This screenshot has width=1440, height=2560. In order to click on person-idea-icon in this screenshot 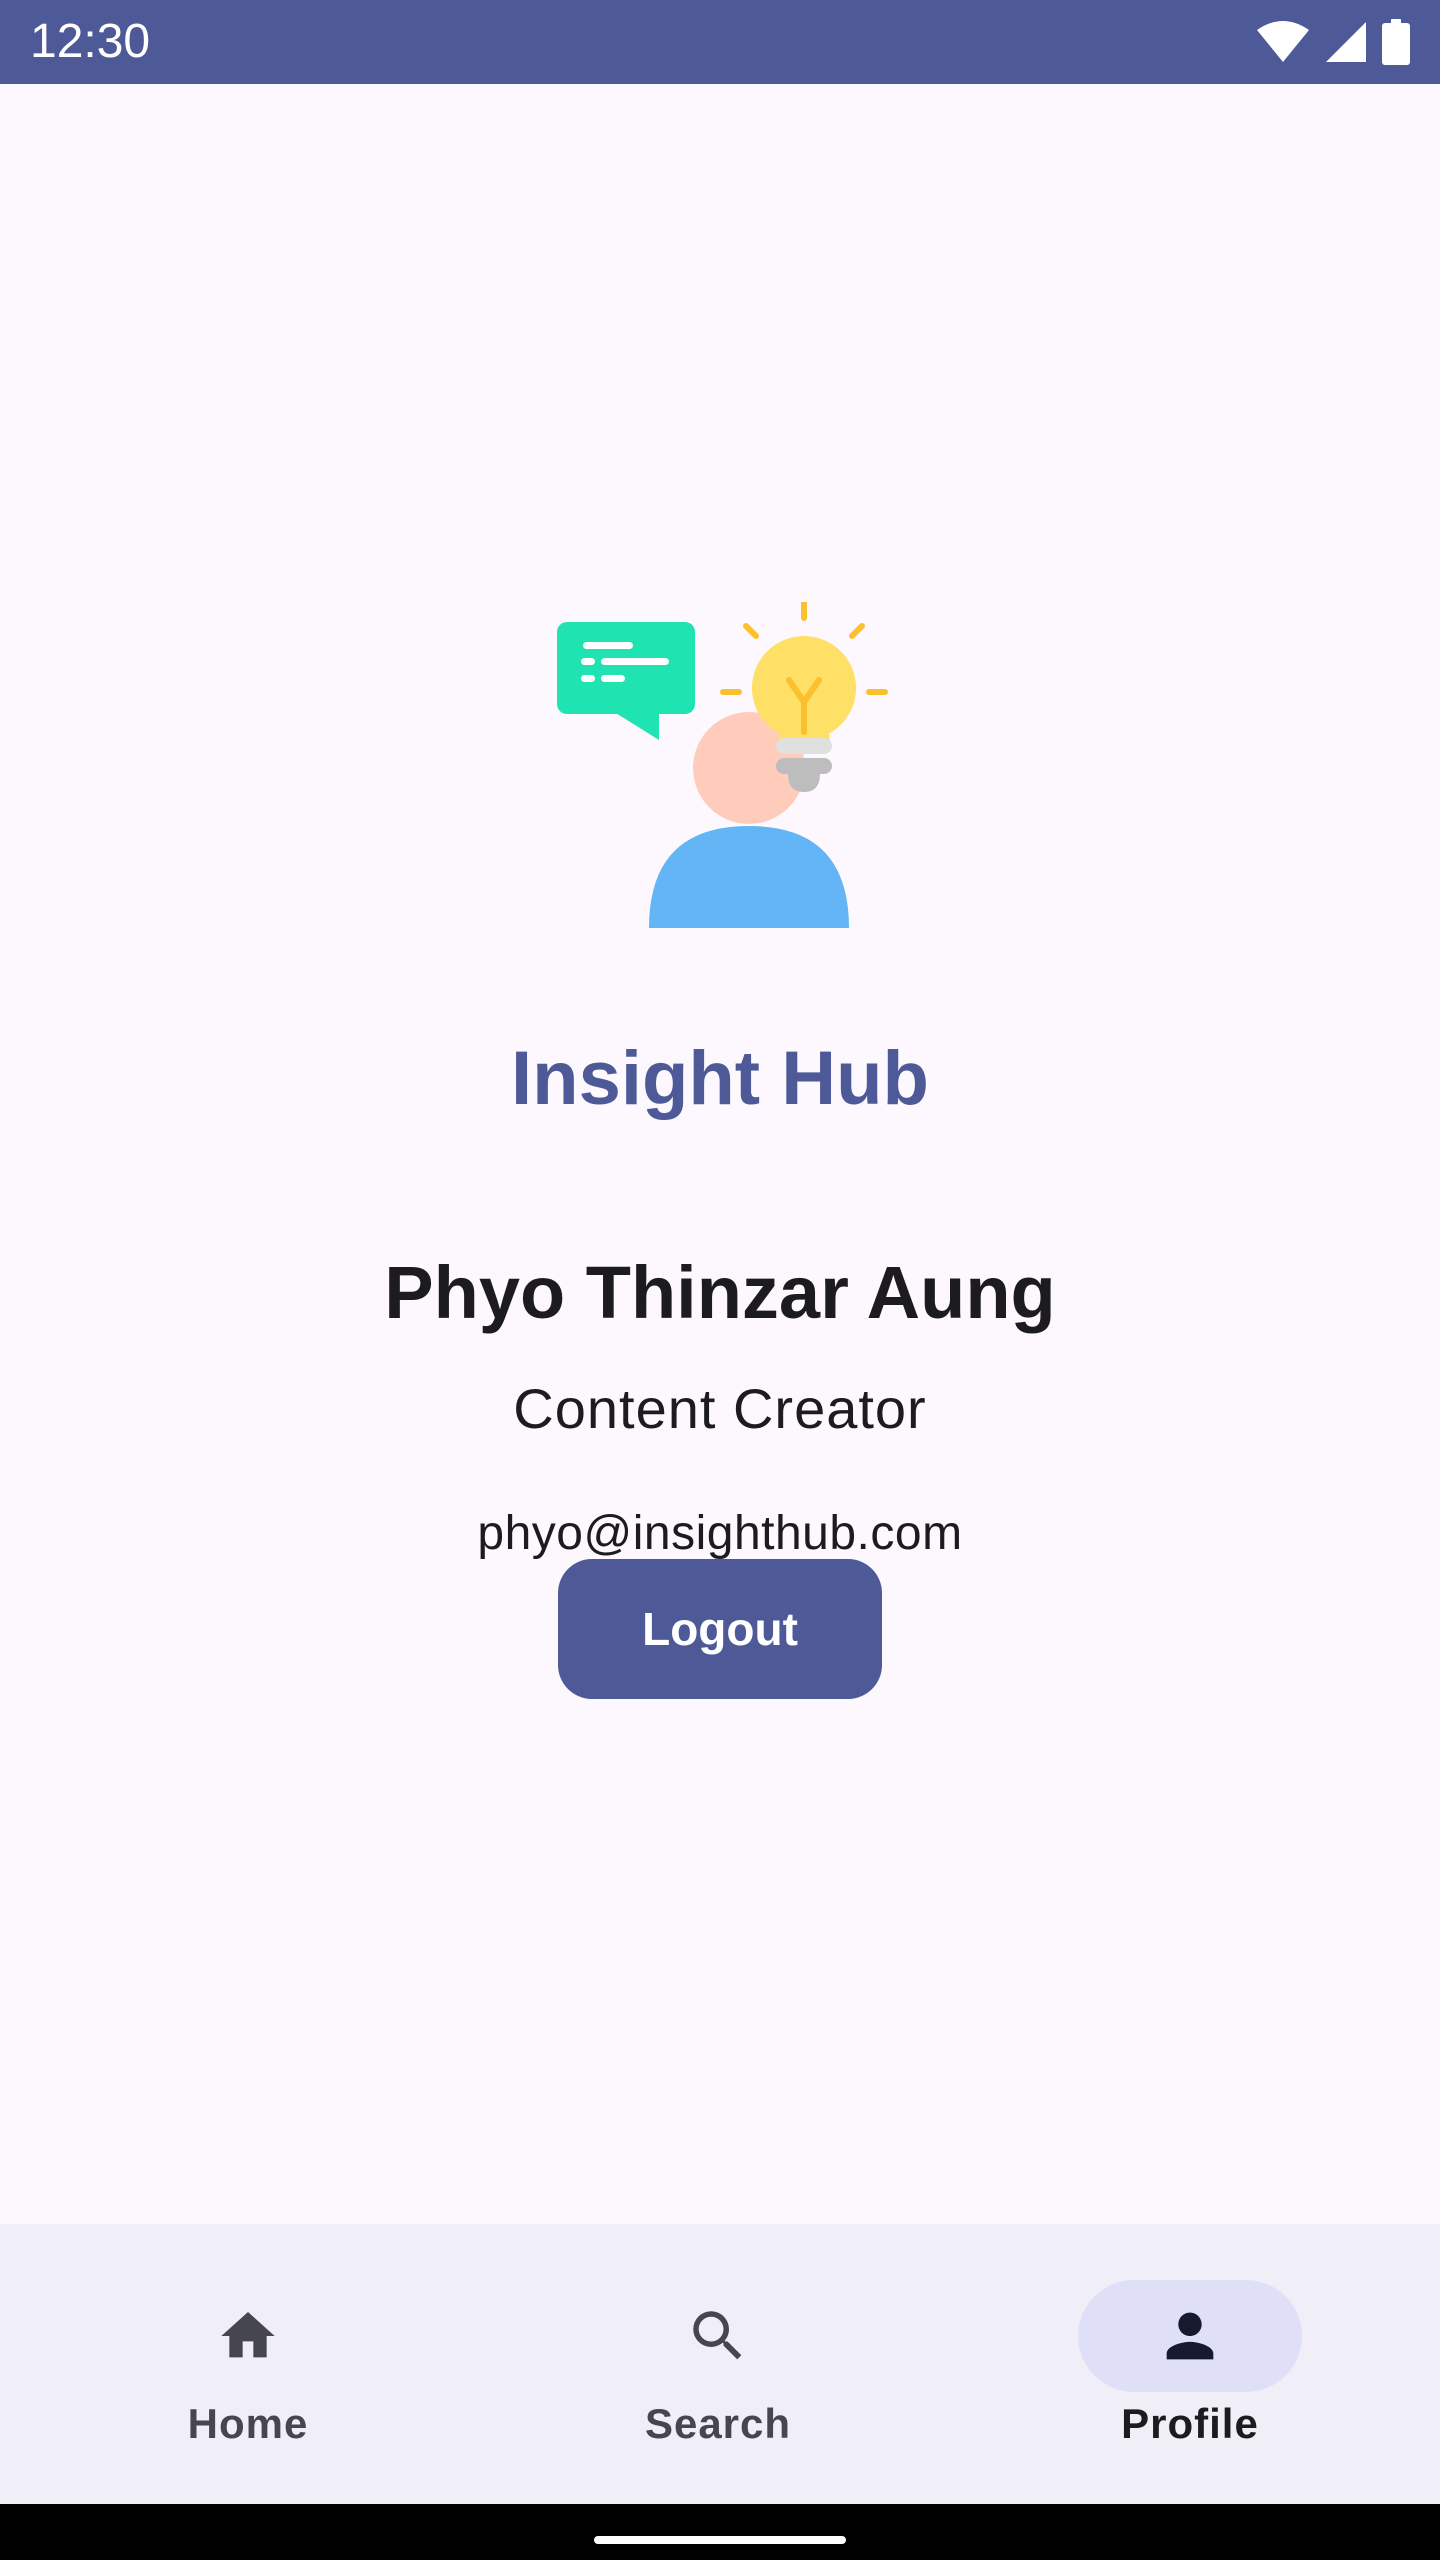, I will do `click(722, 765)`.